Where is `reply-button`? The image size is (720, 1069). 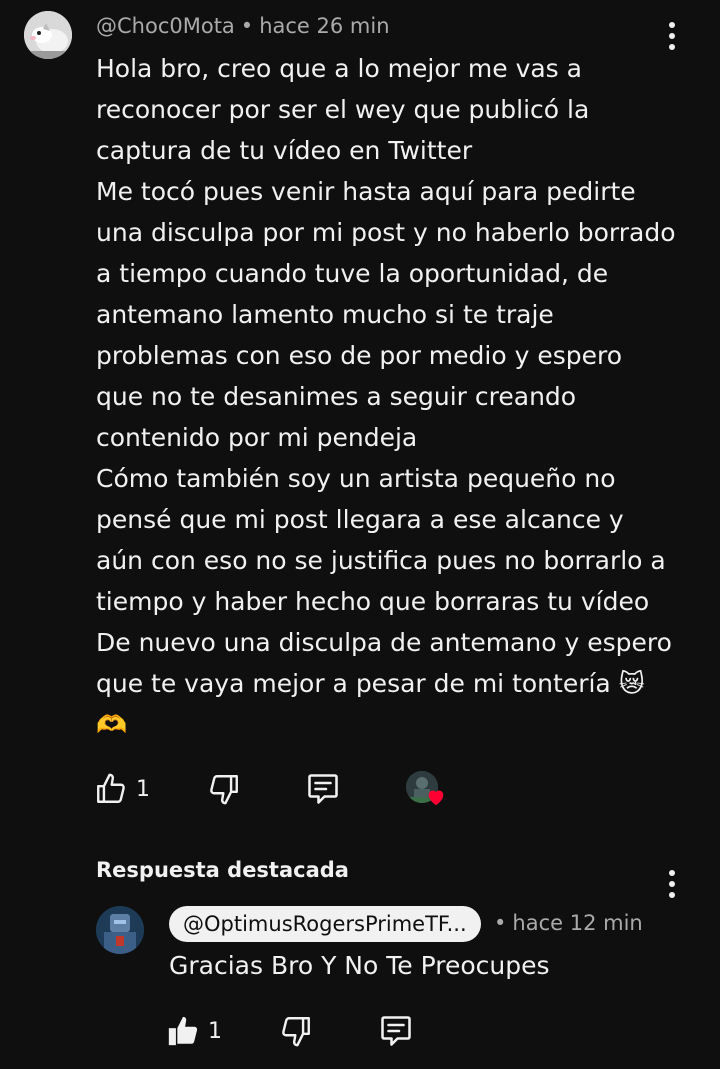
reply-button is located at coordinates (323, 791).